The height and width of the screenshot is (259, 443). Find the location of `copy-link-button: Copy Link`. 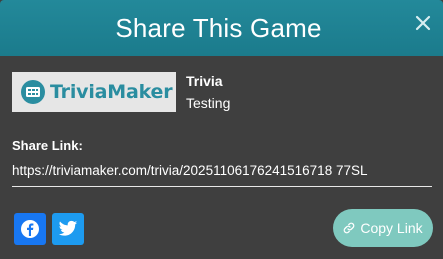

copy-link-button: Copy Link is located at coordinates (383, 228).